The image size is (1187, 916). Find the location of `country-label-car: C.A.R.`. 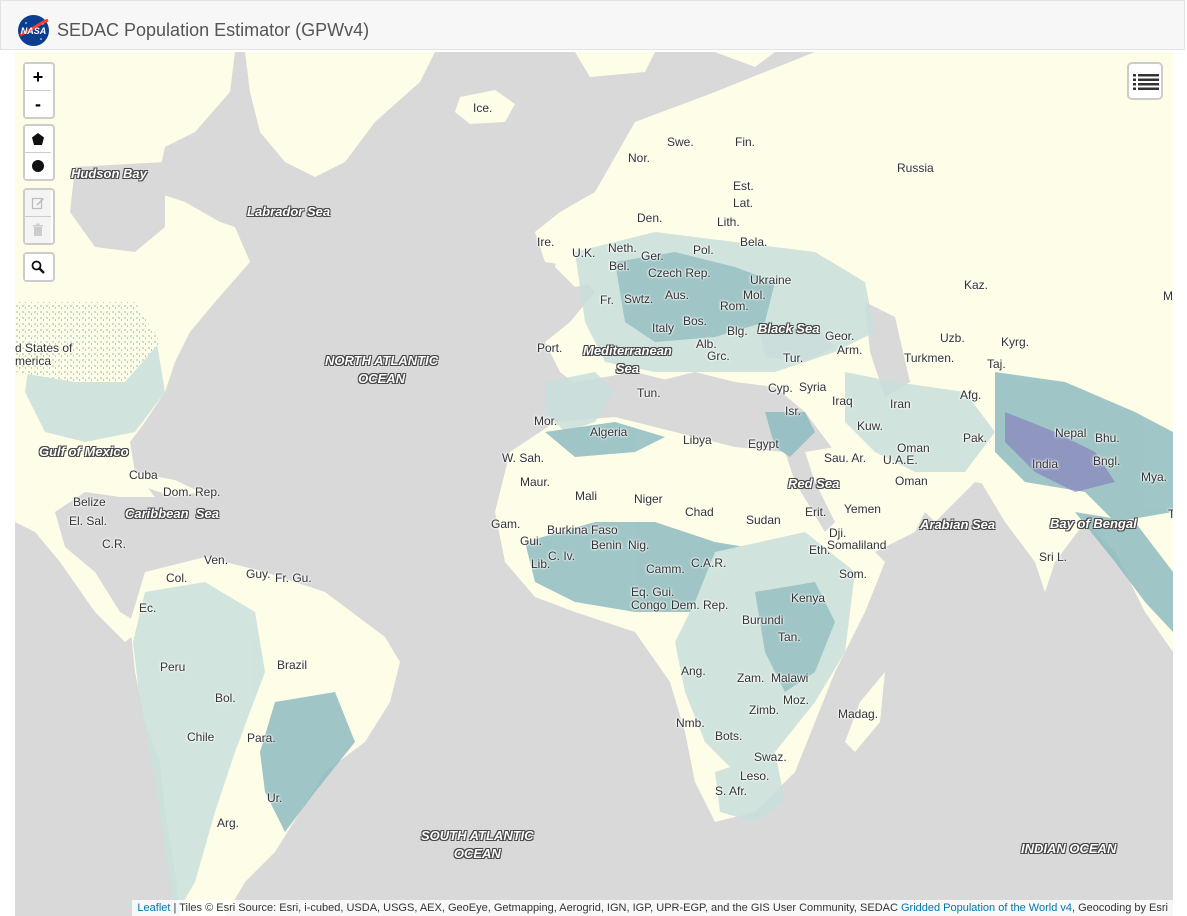

country-label-car: C.A.R. is located at coordinates (709, 563).